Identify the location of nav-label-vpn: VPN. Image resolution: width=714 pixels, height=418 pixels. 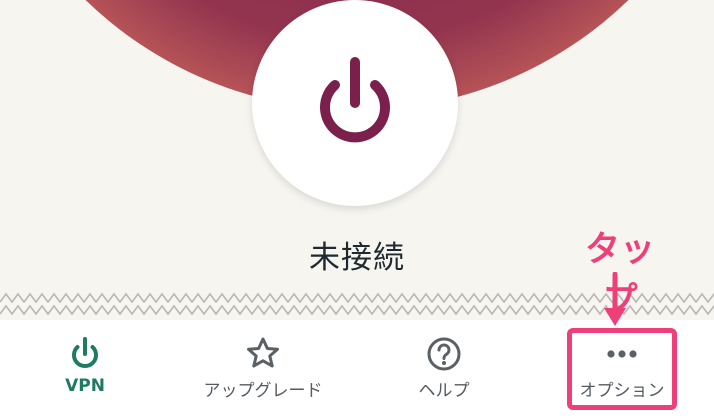
(85, 386).